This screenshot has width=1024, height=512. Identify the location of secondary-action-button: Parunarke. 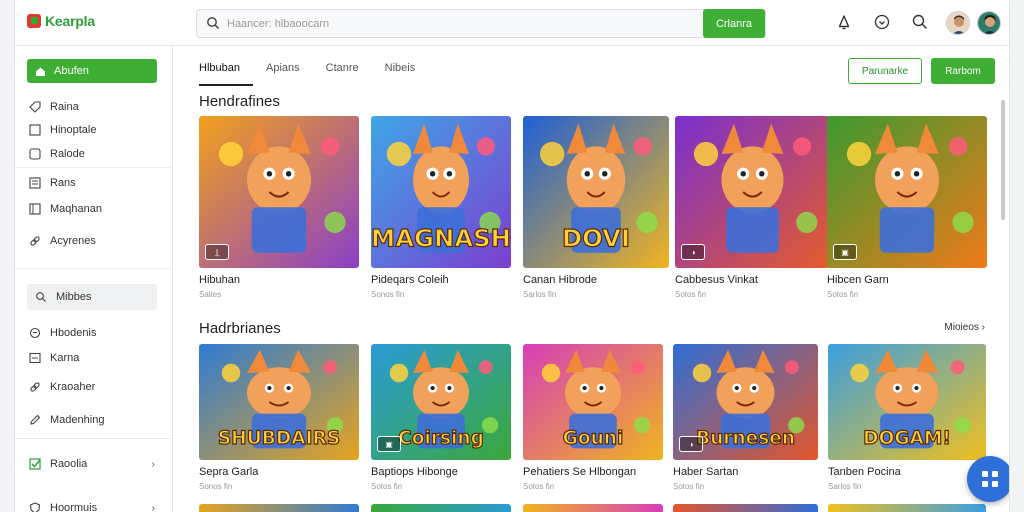
(885, 71).